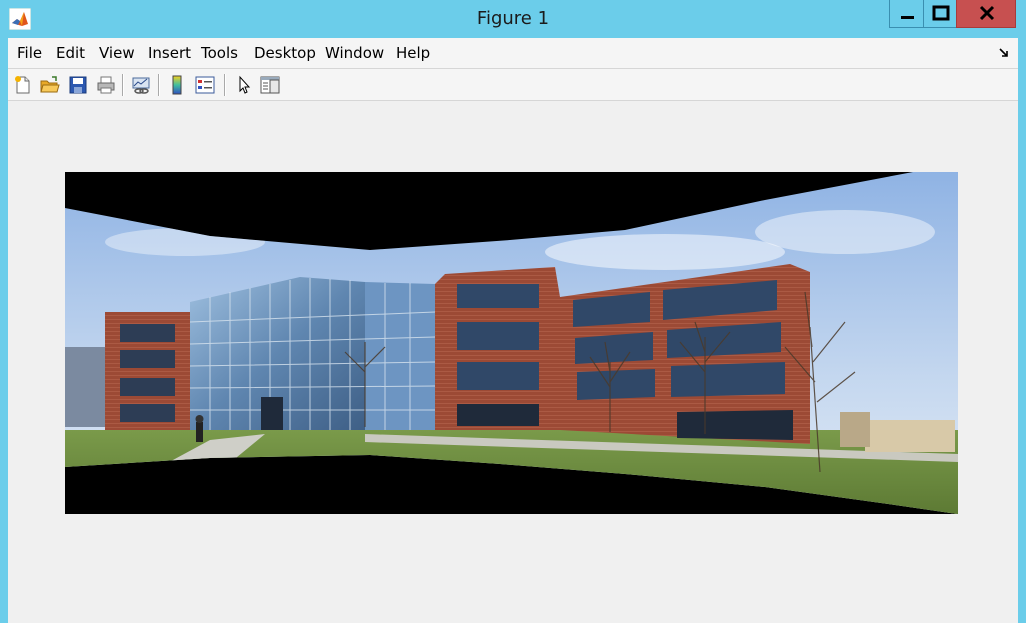 Image resolution: width=1026 pixels, height=631 pixels. Describe the element at coordinates (106, 85) in the screenshot. I see `print-icon` at that location.